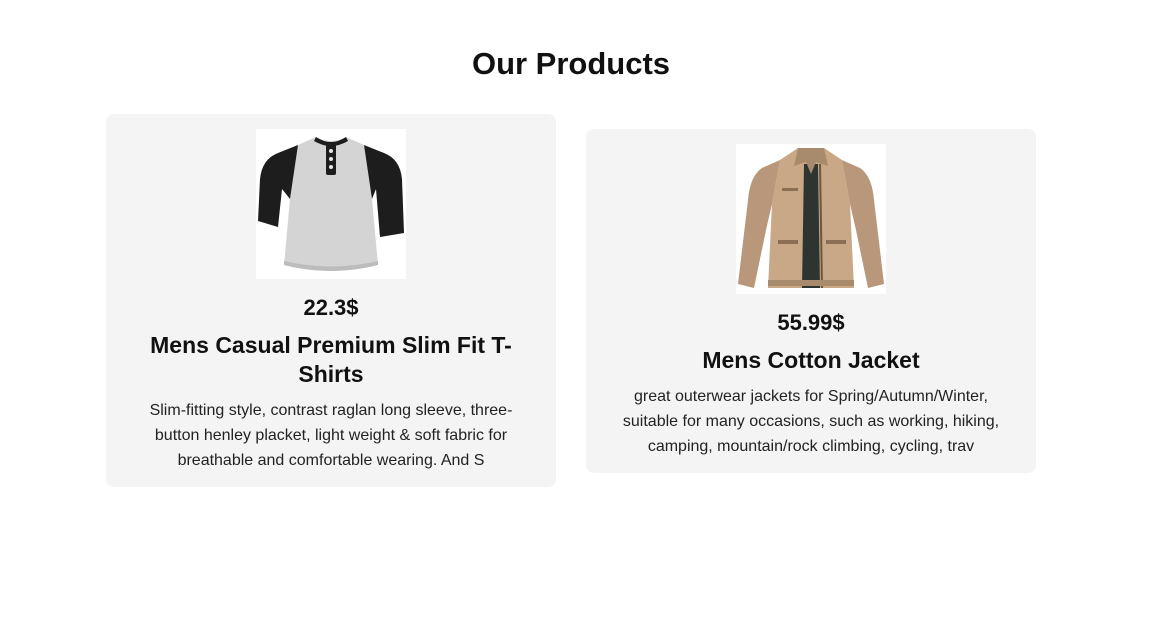 The height and width of the screenshot is (618, 1163). What do you see at coordinates (571, 63) in the screenshot?
I see `page-title: Our Products` at bounding box center [571, 63].